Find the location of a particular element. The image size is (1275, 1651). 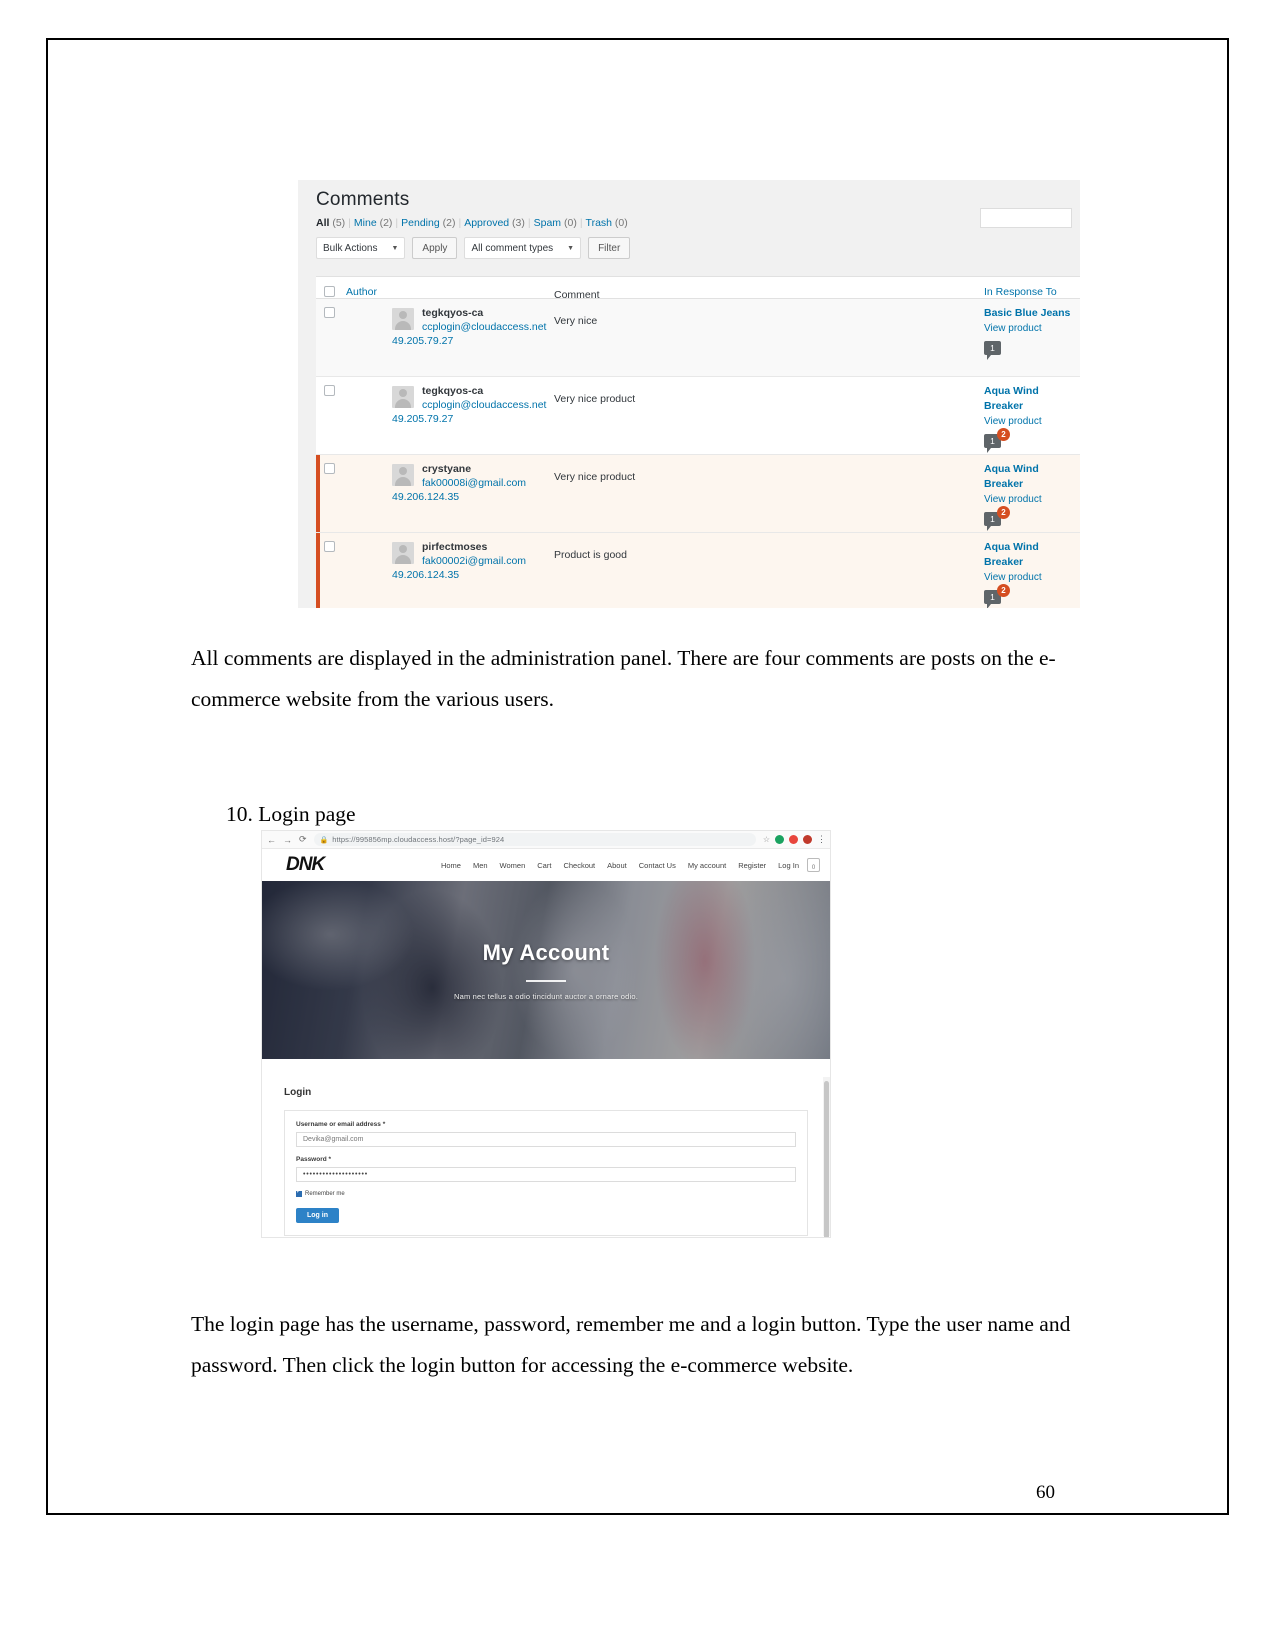

column-header-author: Author is located at coordinates (361, 292).